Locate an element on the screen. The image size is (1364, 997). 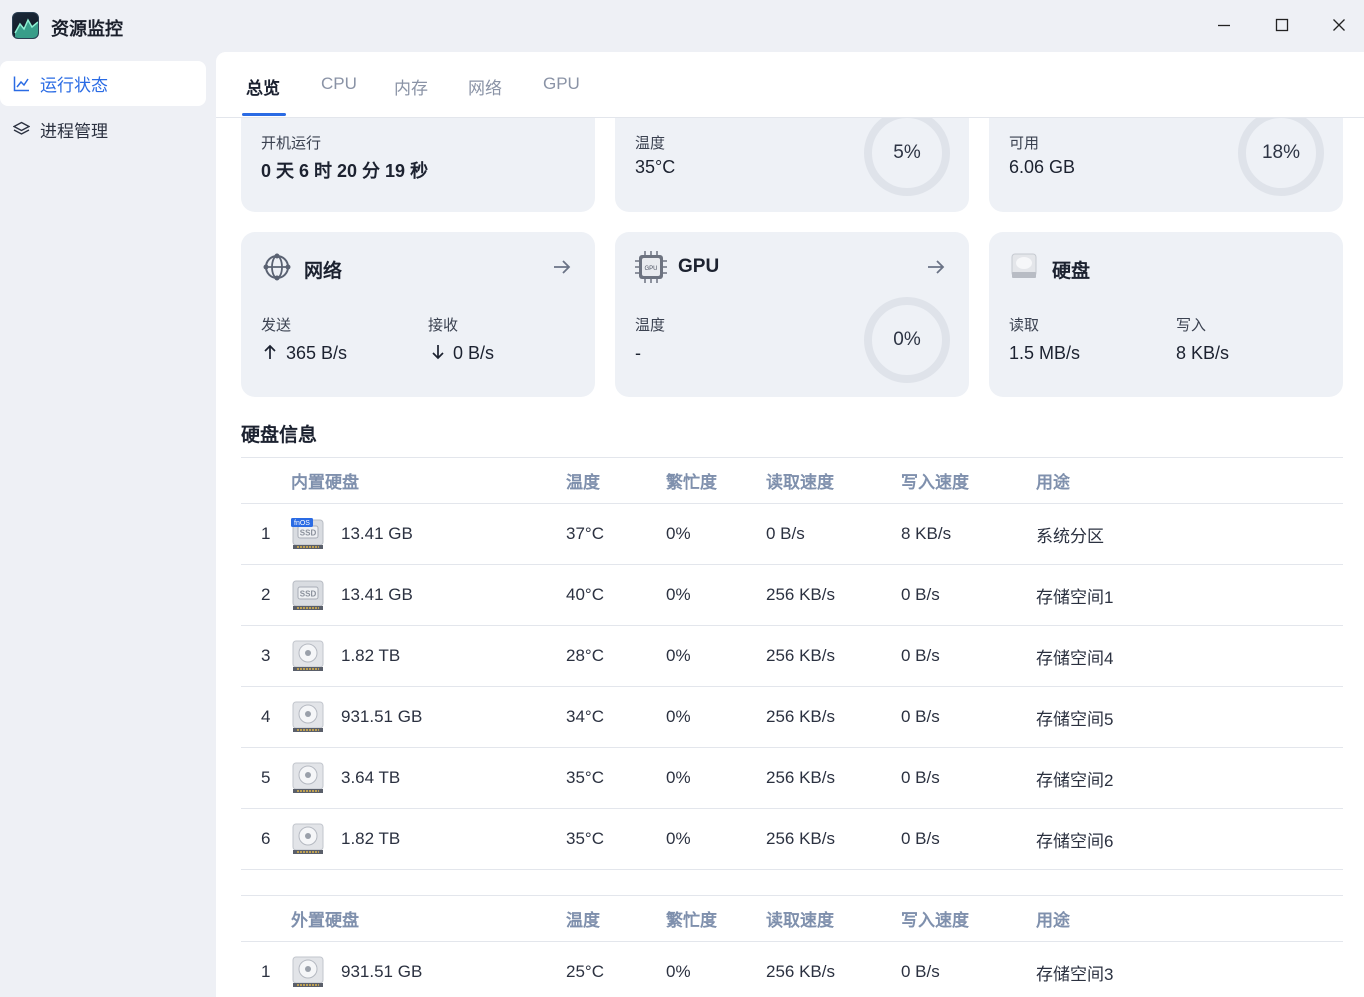
cpu-temp-label: 温度 is located at coordinates (650, 143).